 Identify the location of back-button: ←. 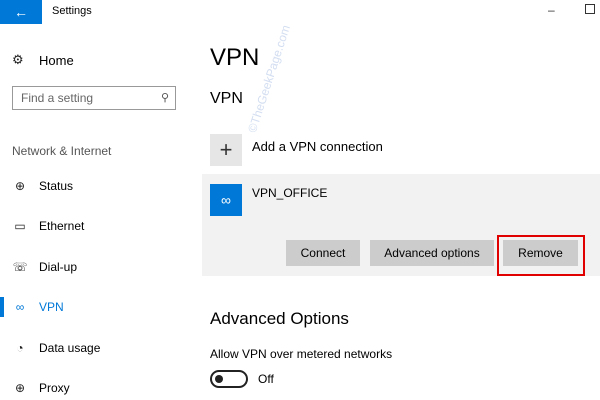
(21, 12).